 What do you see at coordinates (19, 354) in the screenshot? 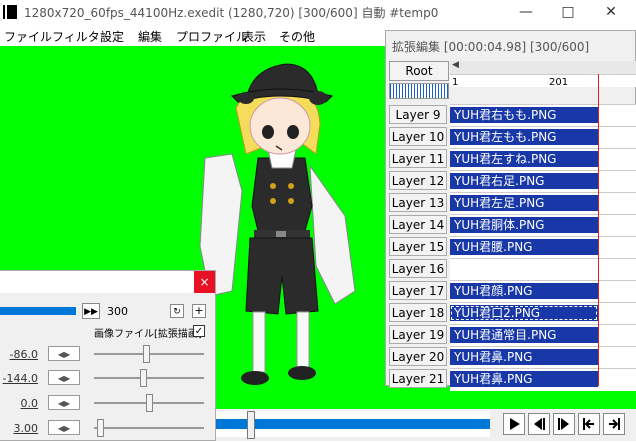
I see `property-value: -86.0` at bounding box center [19, 354].